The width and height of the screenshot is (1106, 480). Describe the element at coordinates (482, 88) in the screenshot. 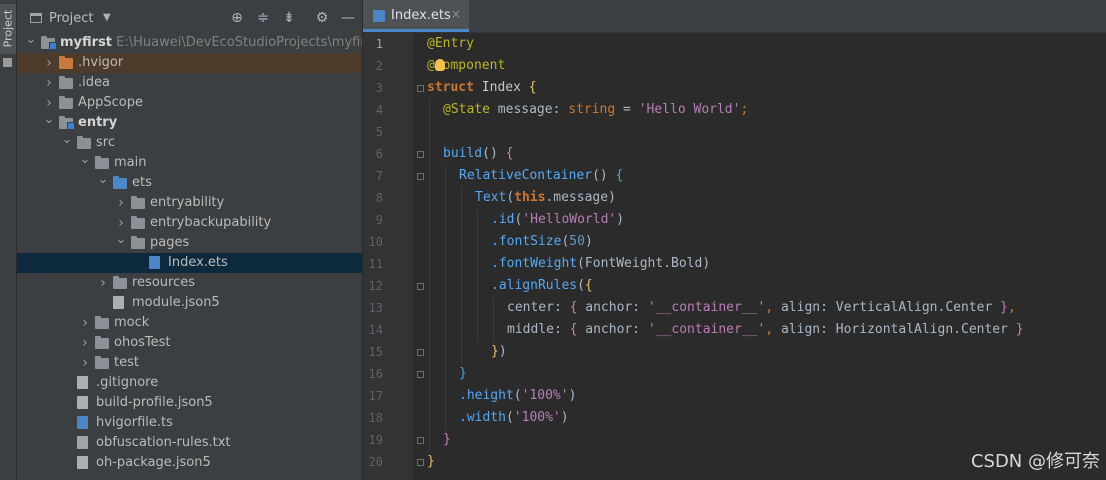

I see `code-line: struct Index {` at that location.